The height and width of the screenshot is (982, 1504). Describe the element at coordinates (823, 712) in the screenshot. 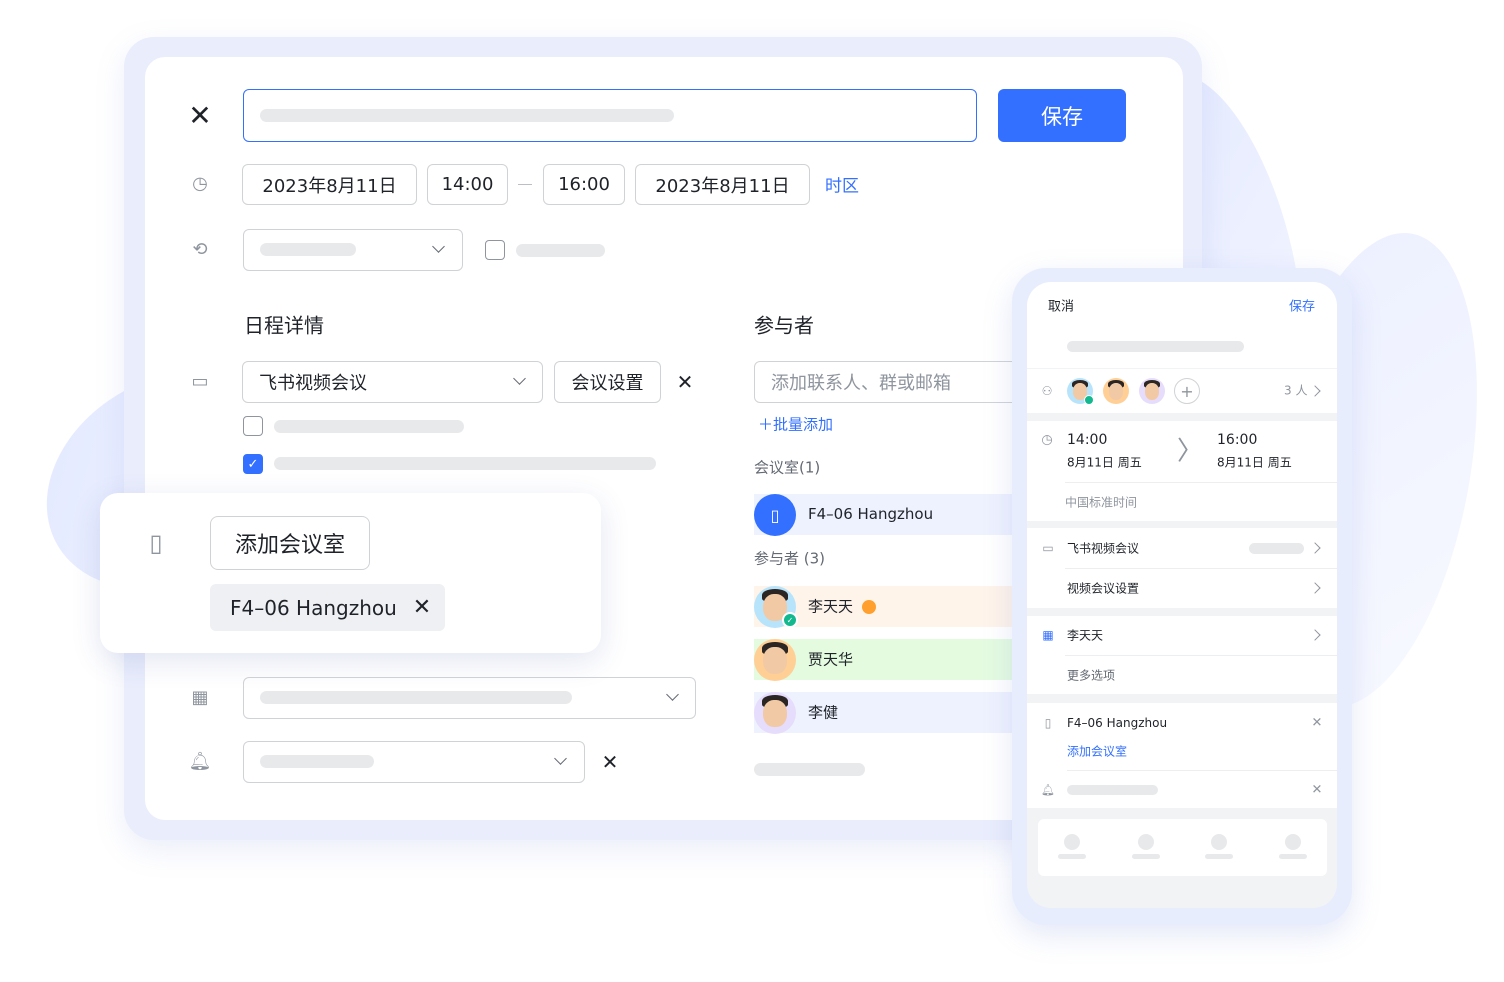

I see `attendee-name: 李健` at that location.